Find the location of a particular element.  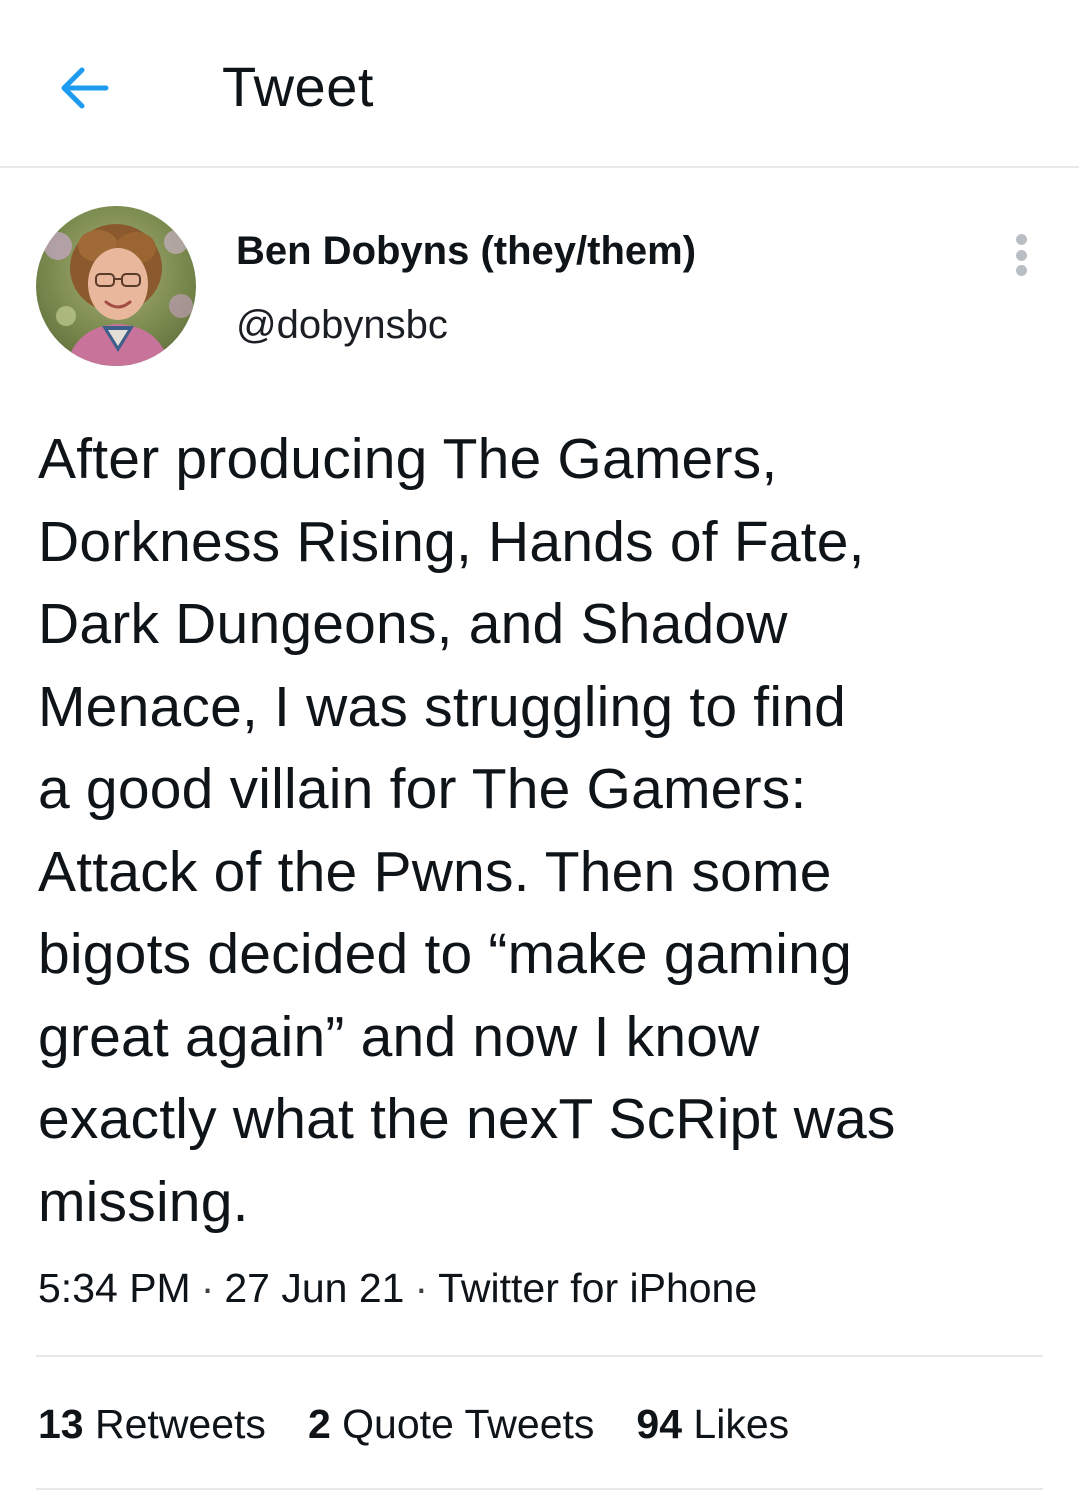

retweets-label: Retweets is located at coordinates (180, 1424).